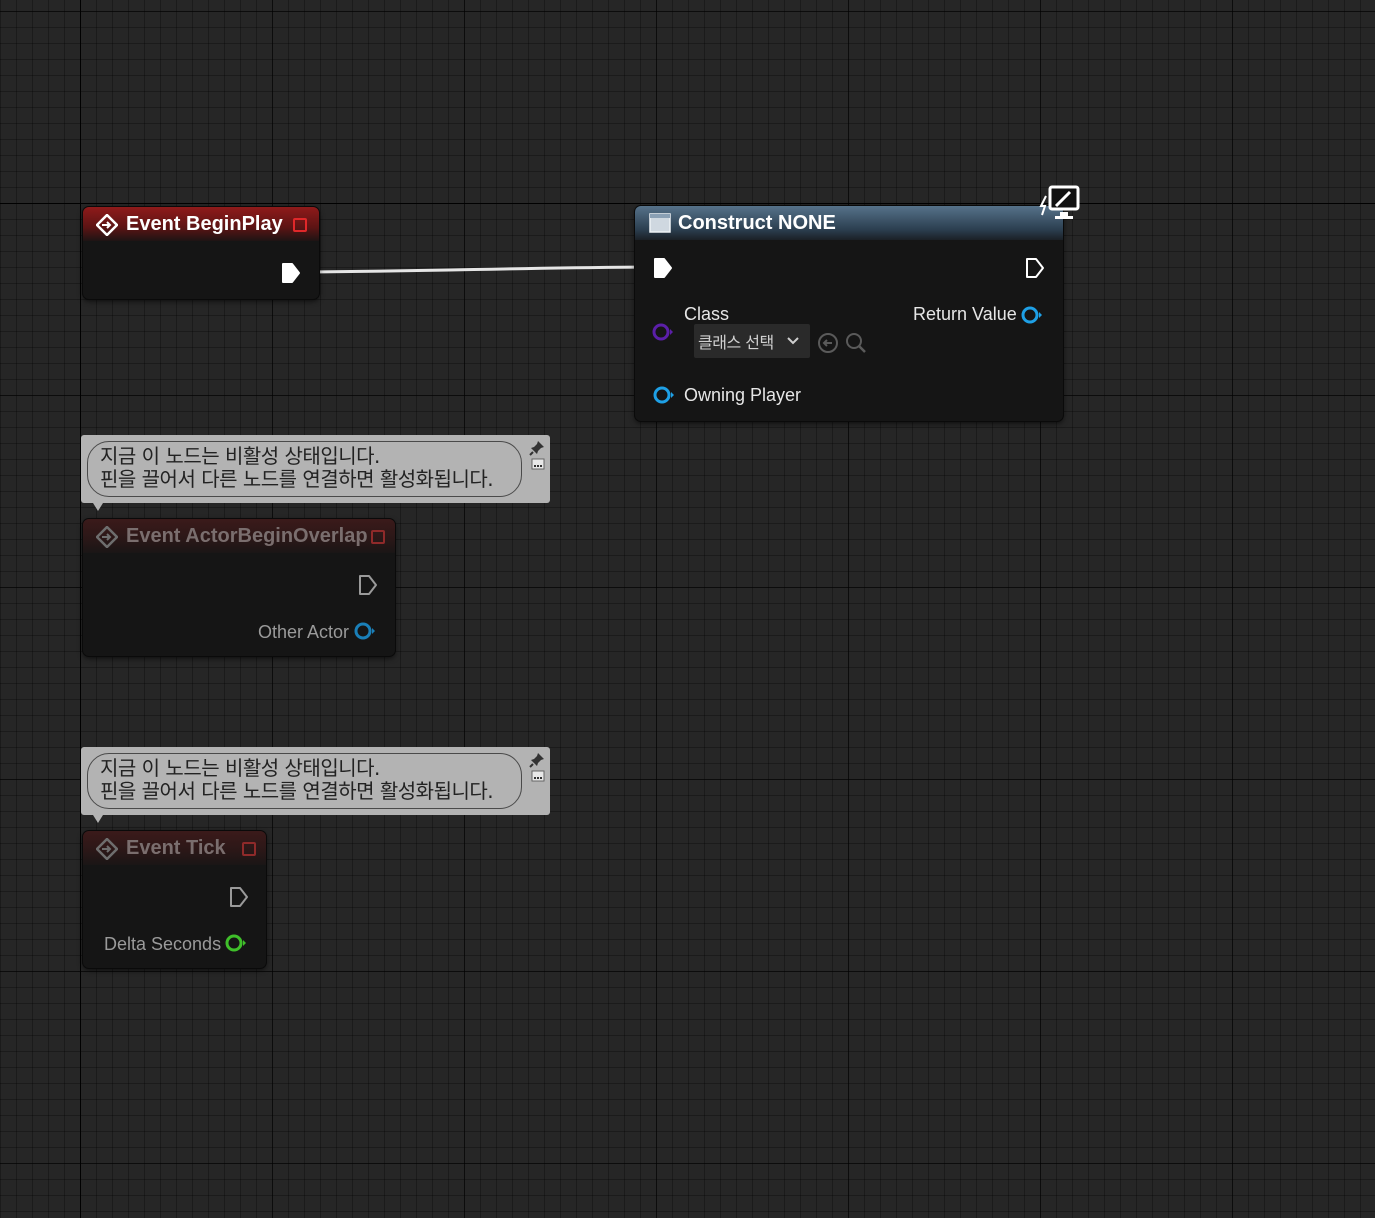 This screenshot has height=1218, width=1375. What do you see at coordinates (663, 332) in the screenshot?
I see `class-input-pin` at bounding box center [663, 332].